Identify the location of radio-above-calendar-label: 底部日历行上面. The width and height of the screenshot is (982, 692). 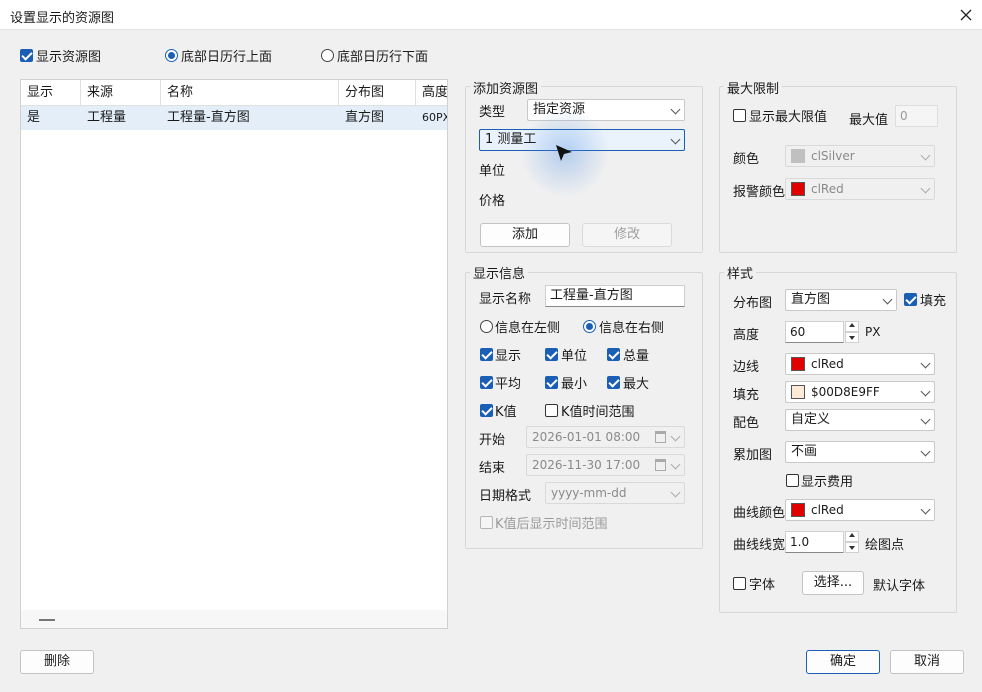
(227, 57).